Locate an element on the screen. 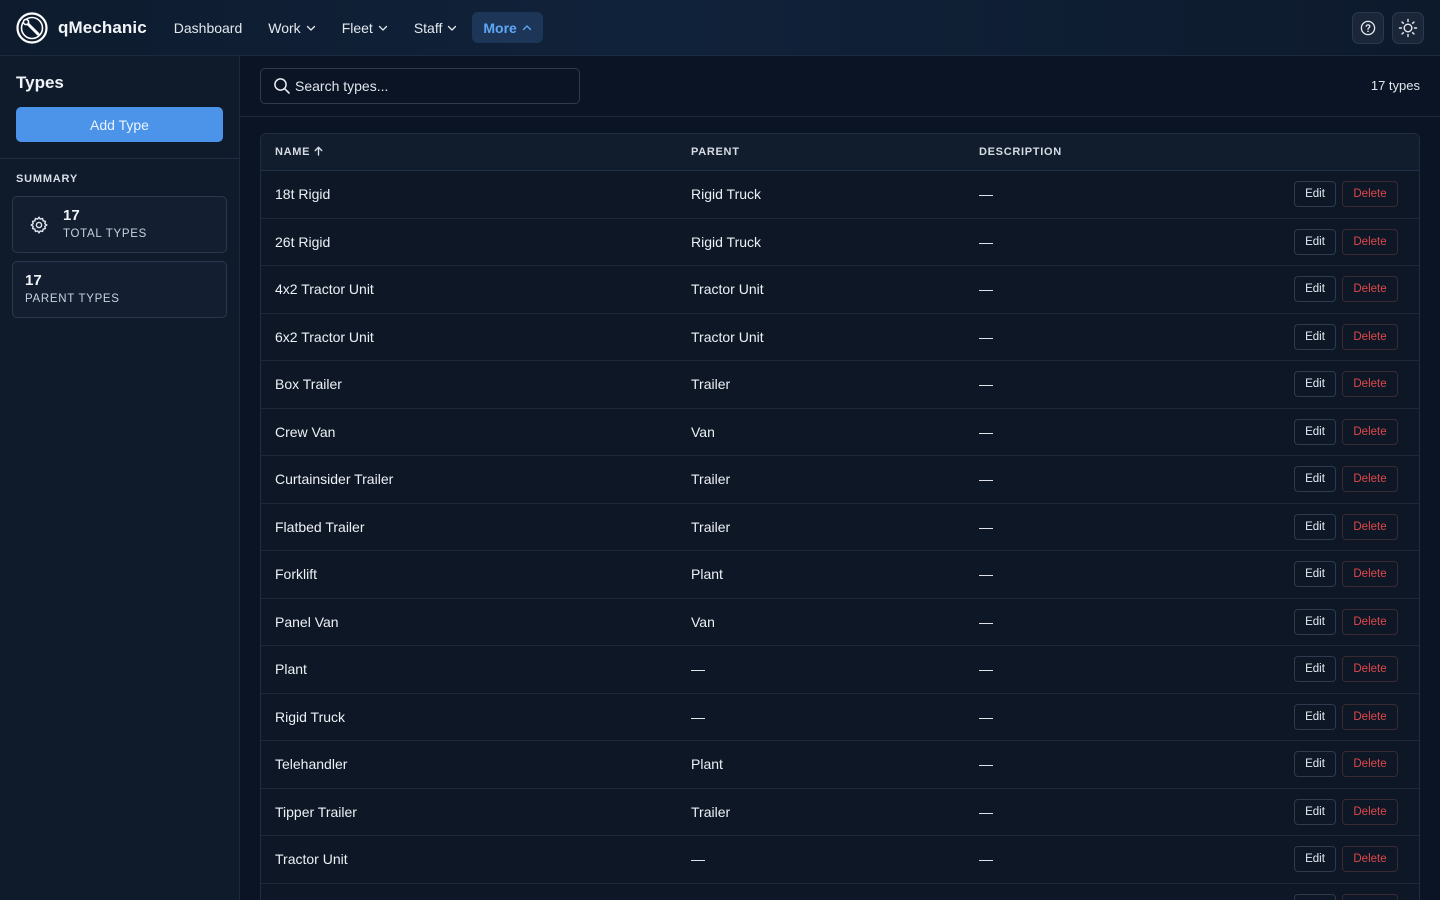 The width and height of the screenshot is (1440, 900). search-icon is located at coordinates (282, 86).